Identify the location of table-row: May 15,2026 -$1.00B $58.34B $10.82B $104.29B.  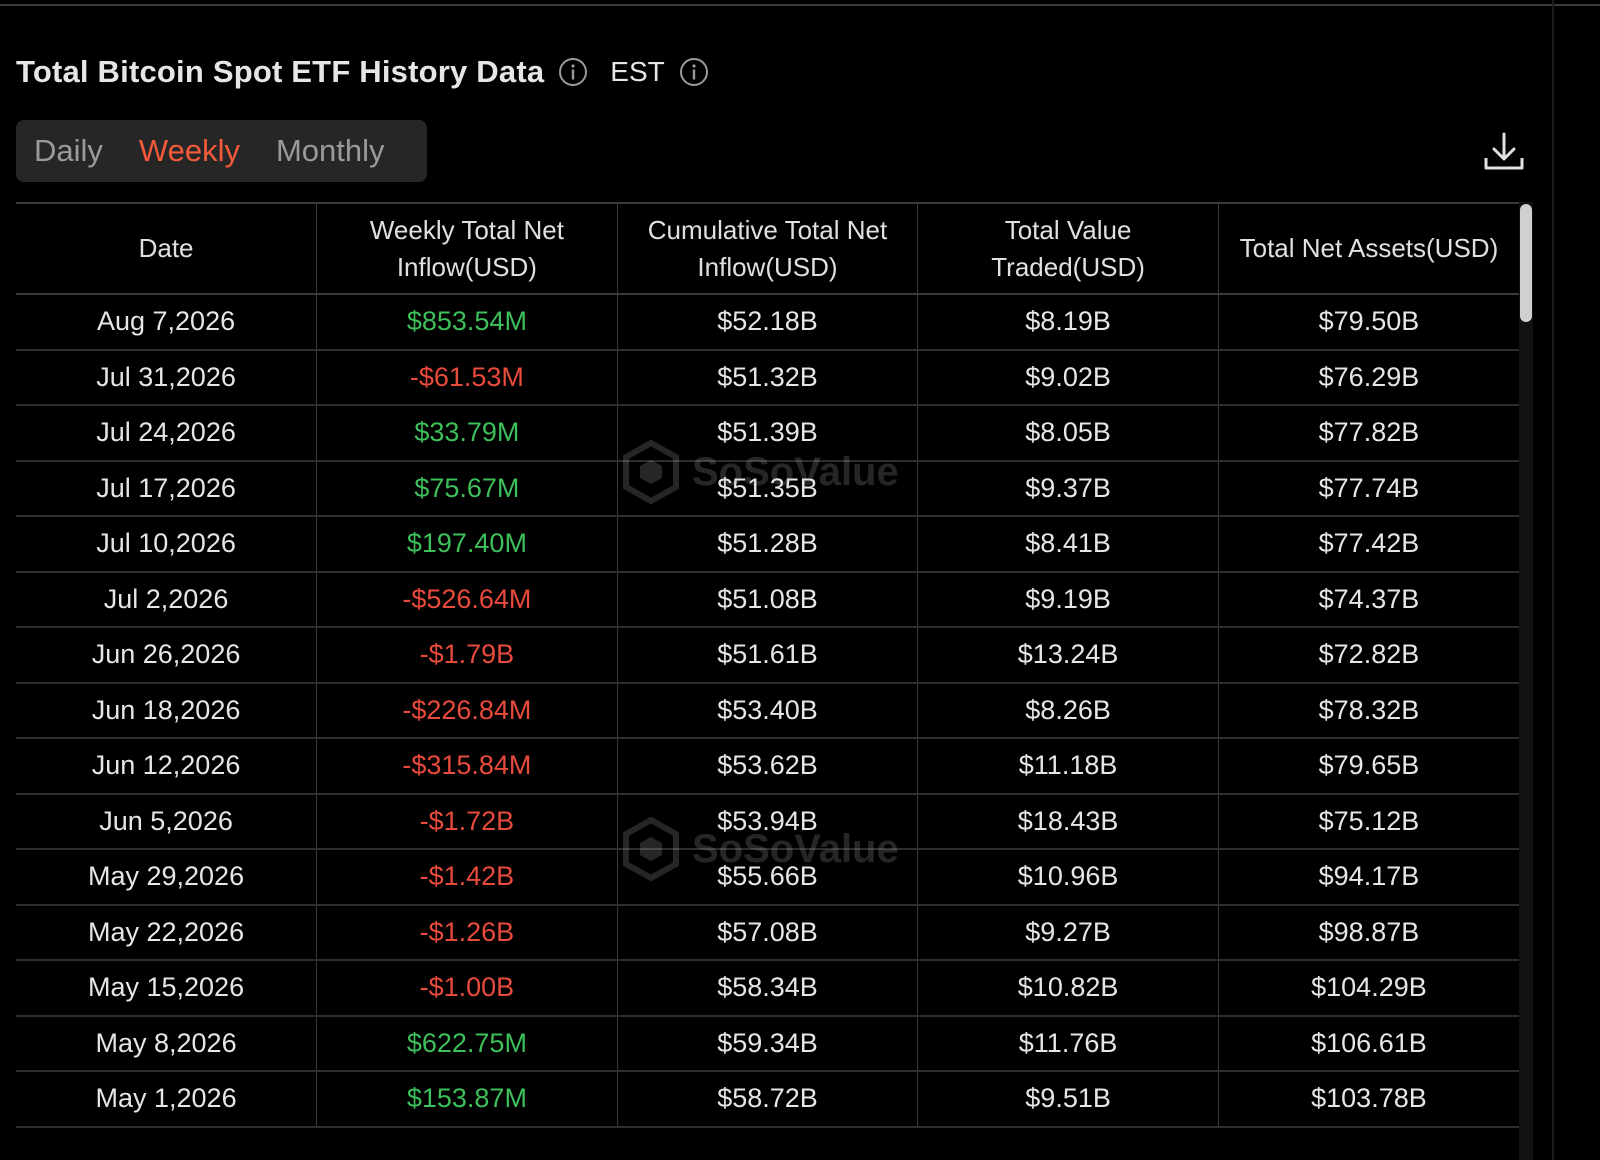
(767, 988).